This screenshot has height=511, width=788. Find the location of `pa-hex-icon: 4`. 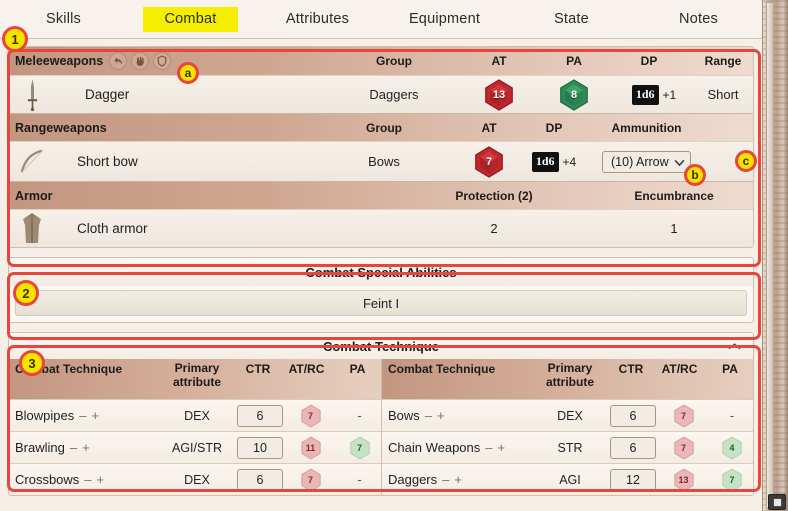

pa-hex-icon: 4 is located at coordinates (732, 447).